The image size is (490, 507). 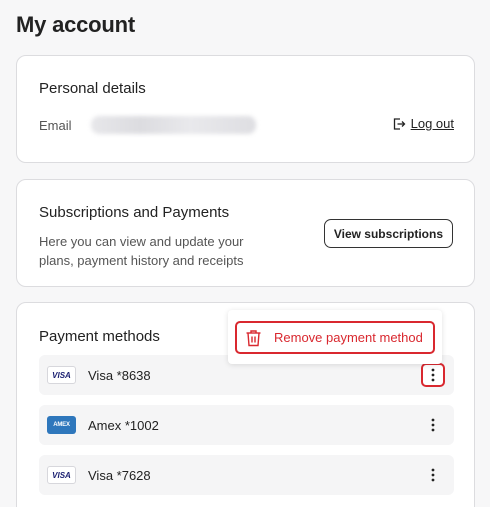 I want to click on view-subscriptions-button: View subscriptions, so click(x=388, y=233).